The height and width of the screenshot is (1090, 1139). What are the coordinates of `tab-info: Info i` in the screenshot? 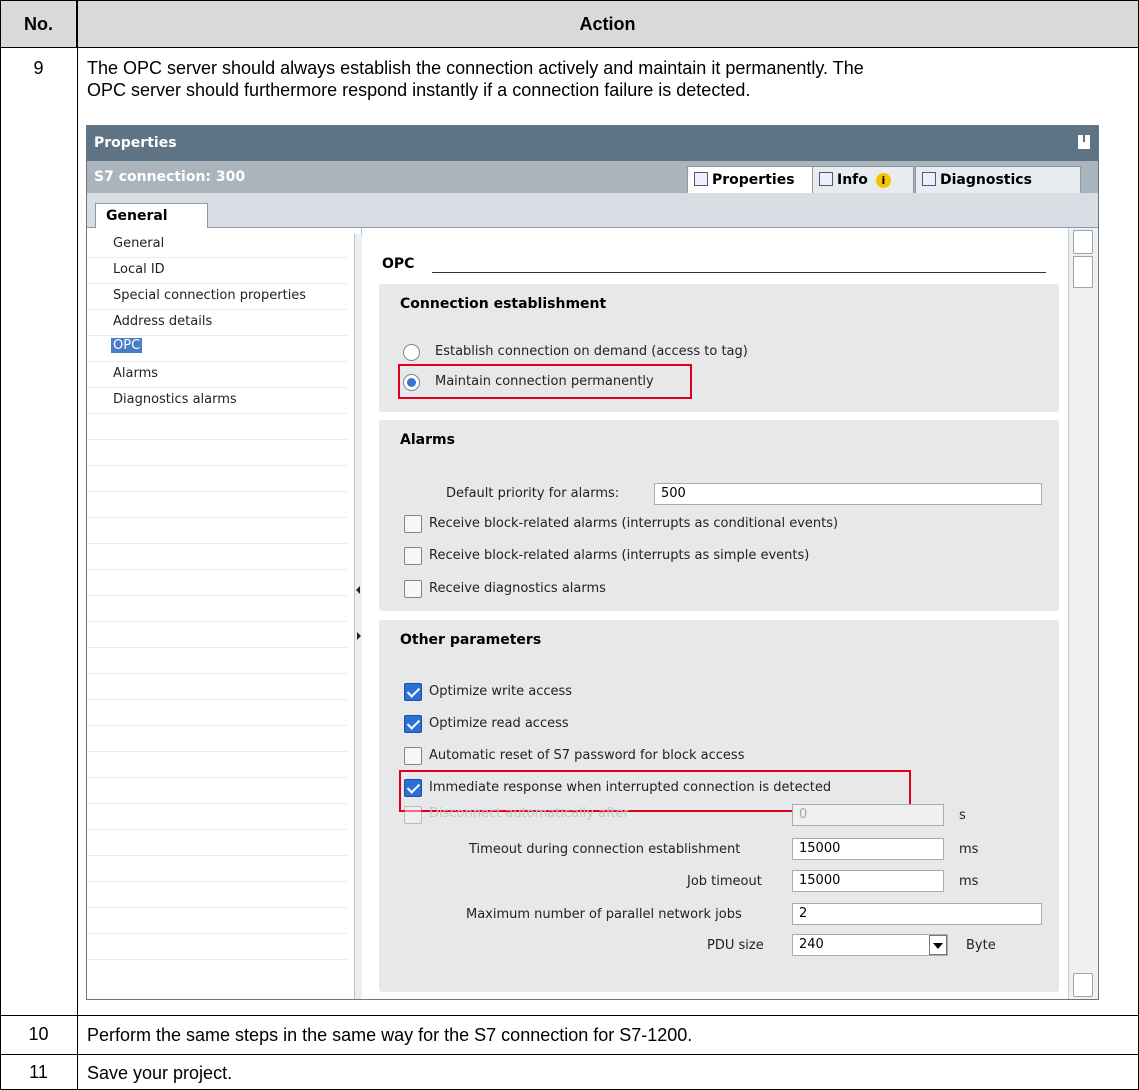 It's located at (863, 179).